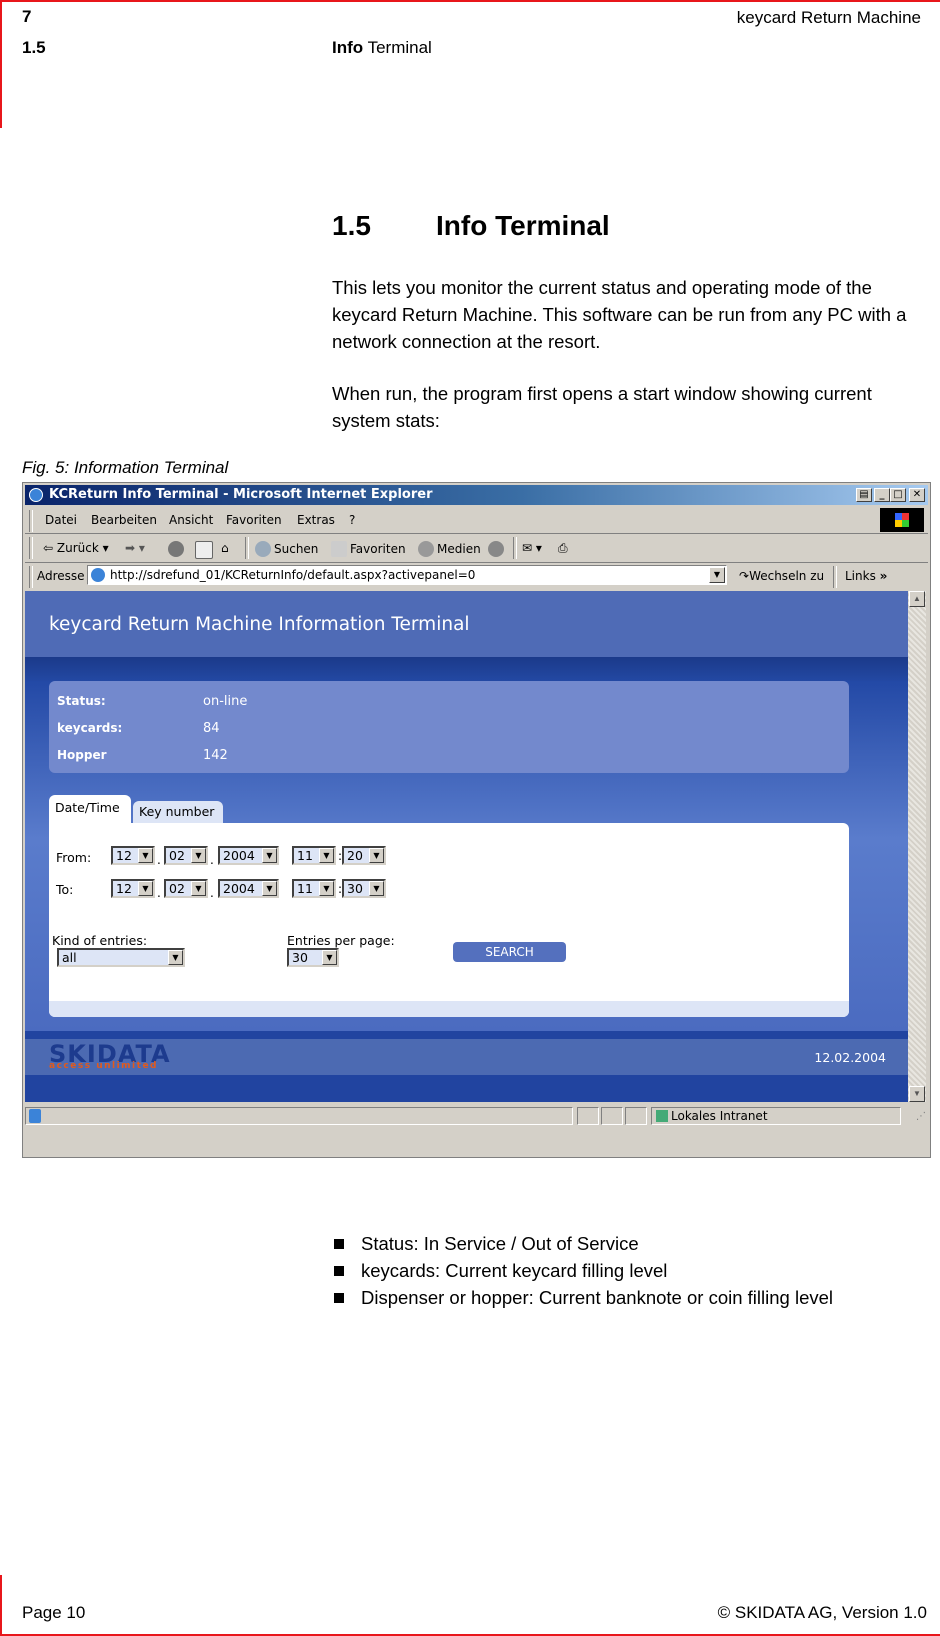  What do you see at coordinates (509, 952) in the screenshot?
I see `search-submit-button: SEARCH` at bounding box center [509, 952].